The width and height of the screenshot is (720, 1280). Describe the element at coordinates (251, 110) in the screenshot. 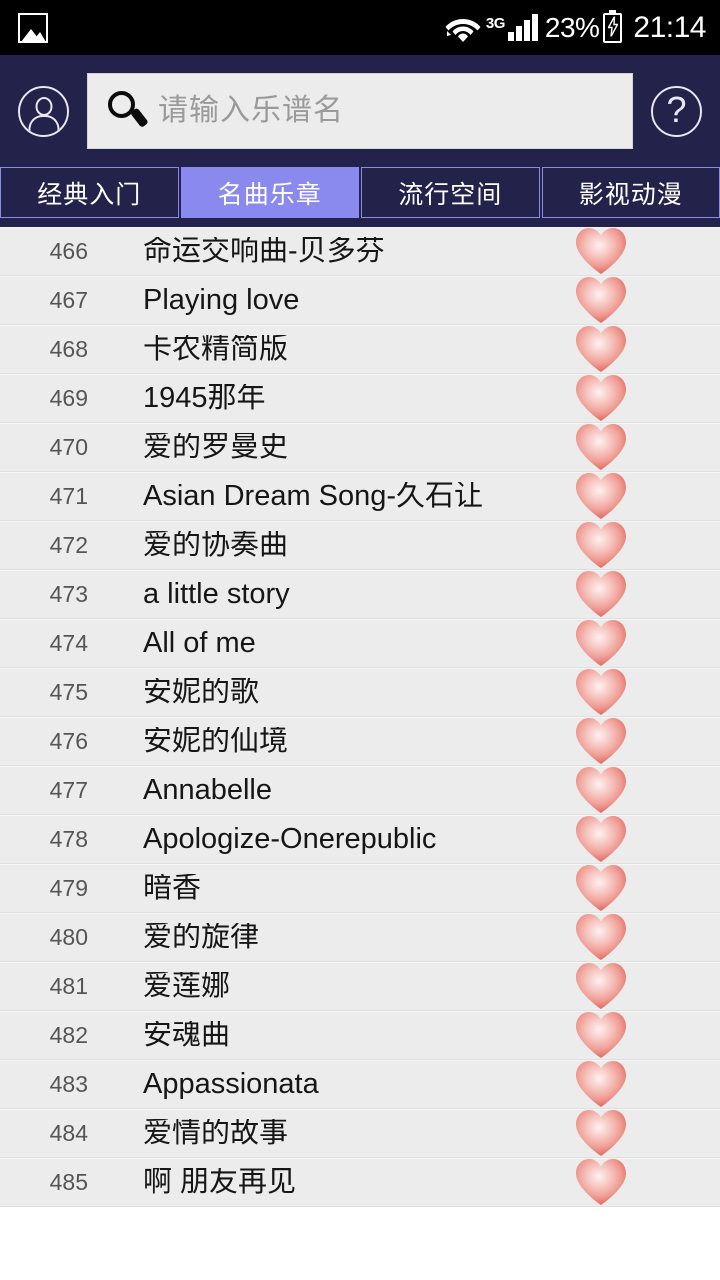

I see `search-placeholder-text: 请输入乐谱名` at that location.